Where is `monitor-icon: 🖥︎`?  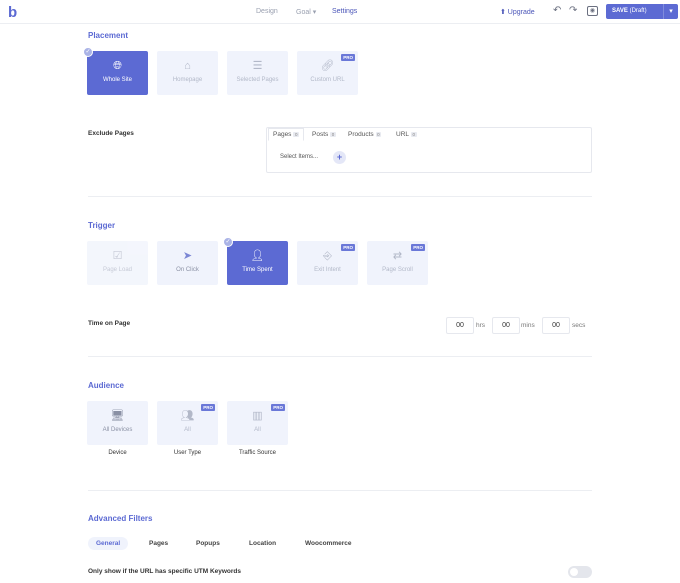 monitor-icon: 🖥︎ is located at coordinates (117, 416).